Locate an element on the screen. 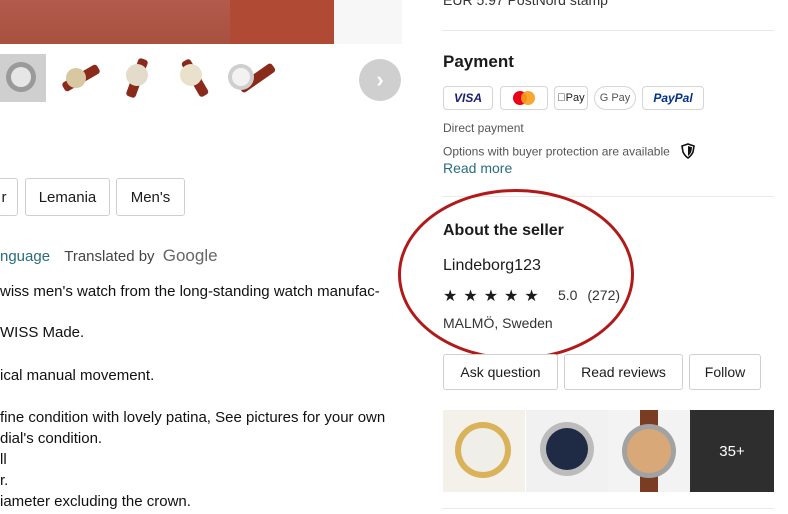 Image resolution: width=788 pixels, height=514 pixels. description-line: r. is located at coordinates (4, 480).